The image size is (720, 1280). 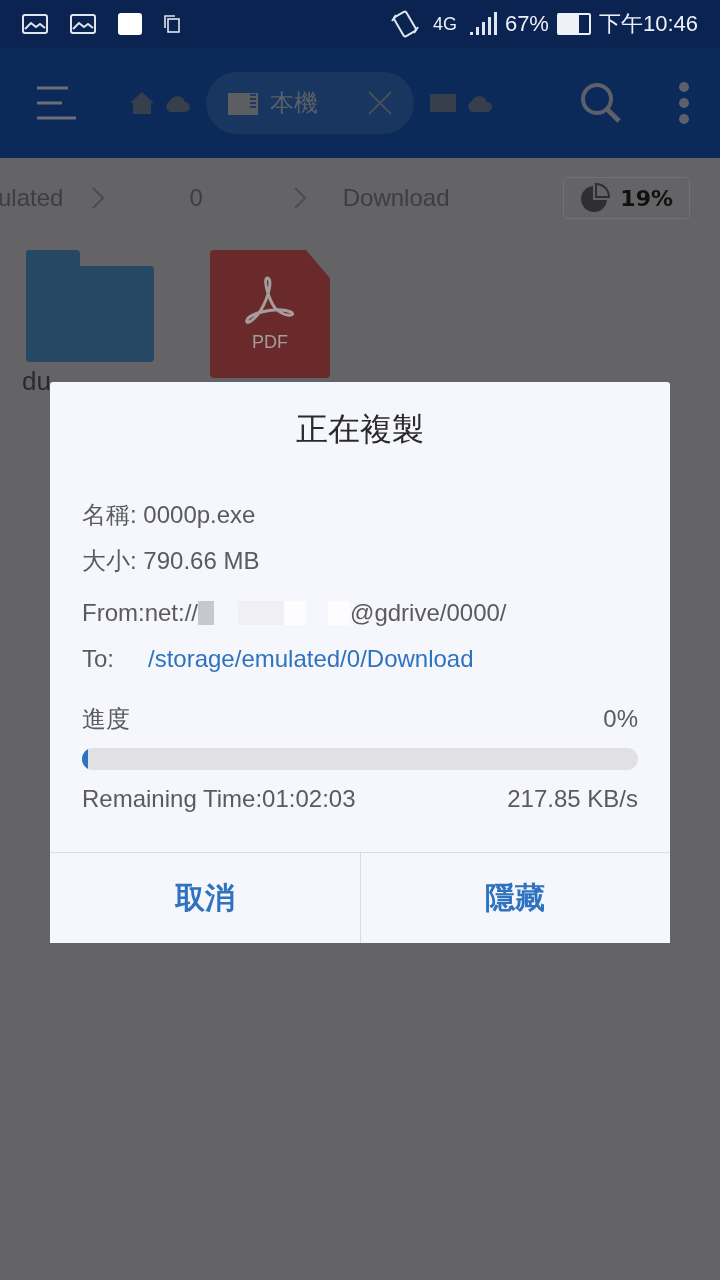 What do you see at coordinates (572, 799) in the screenshot?
I see `transfer-speed: 217.85 KB/s` at bounding box center [572, 799].